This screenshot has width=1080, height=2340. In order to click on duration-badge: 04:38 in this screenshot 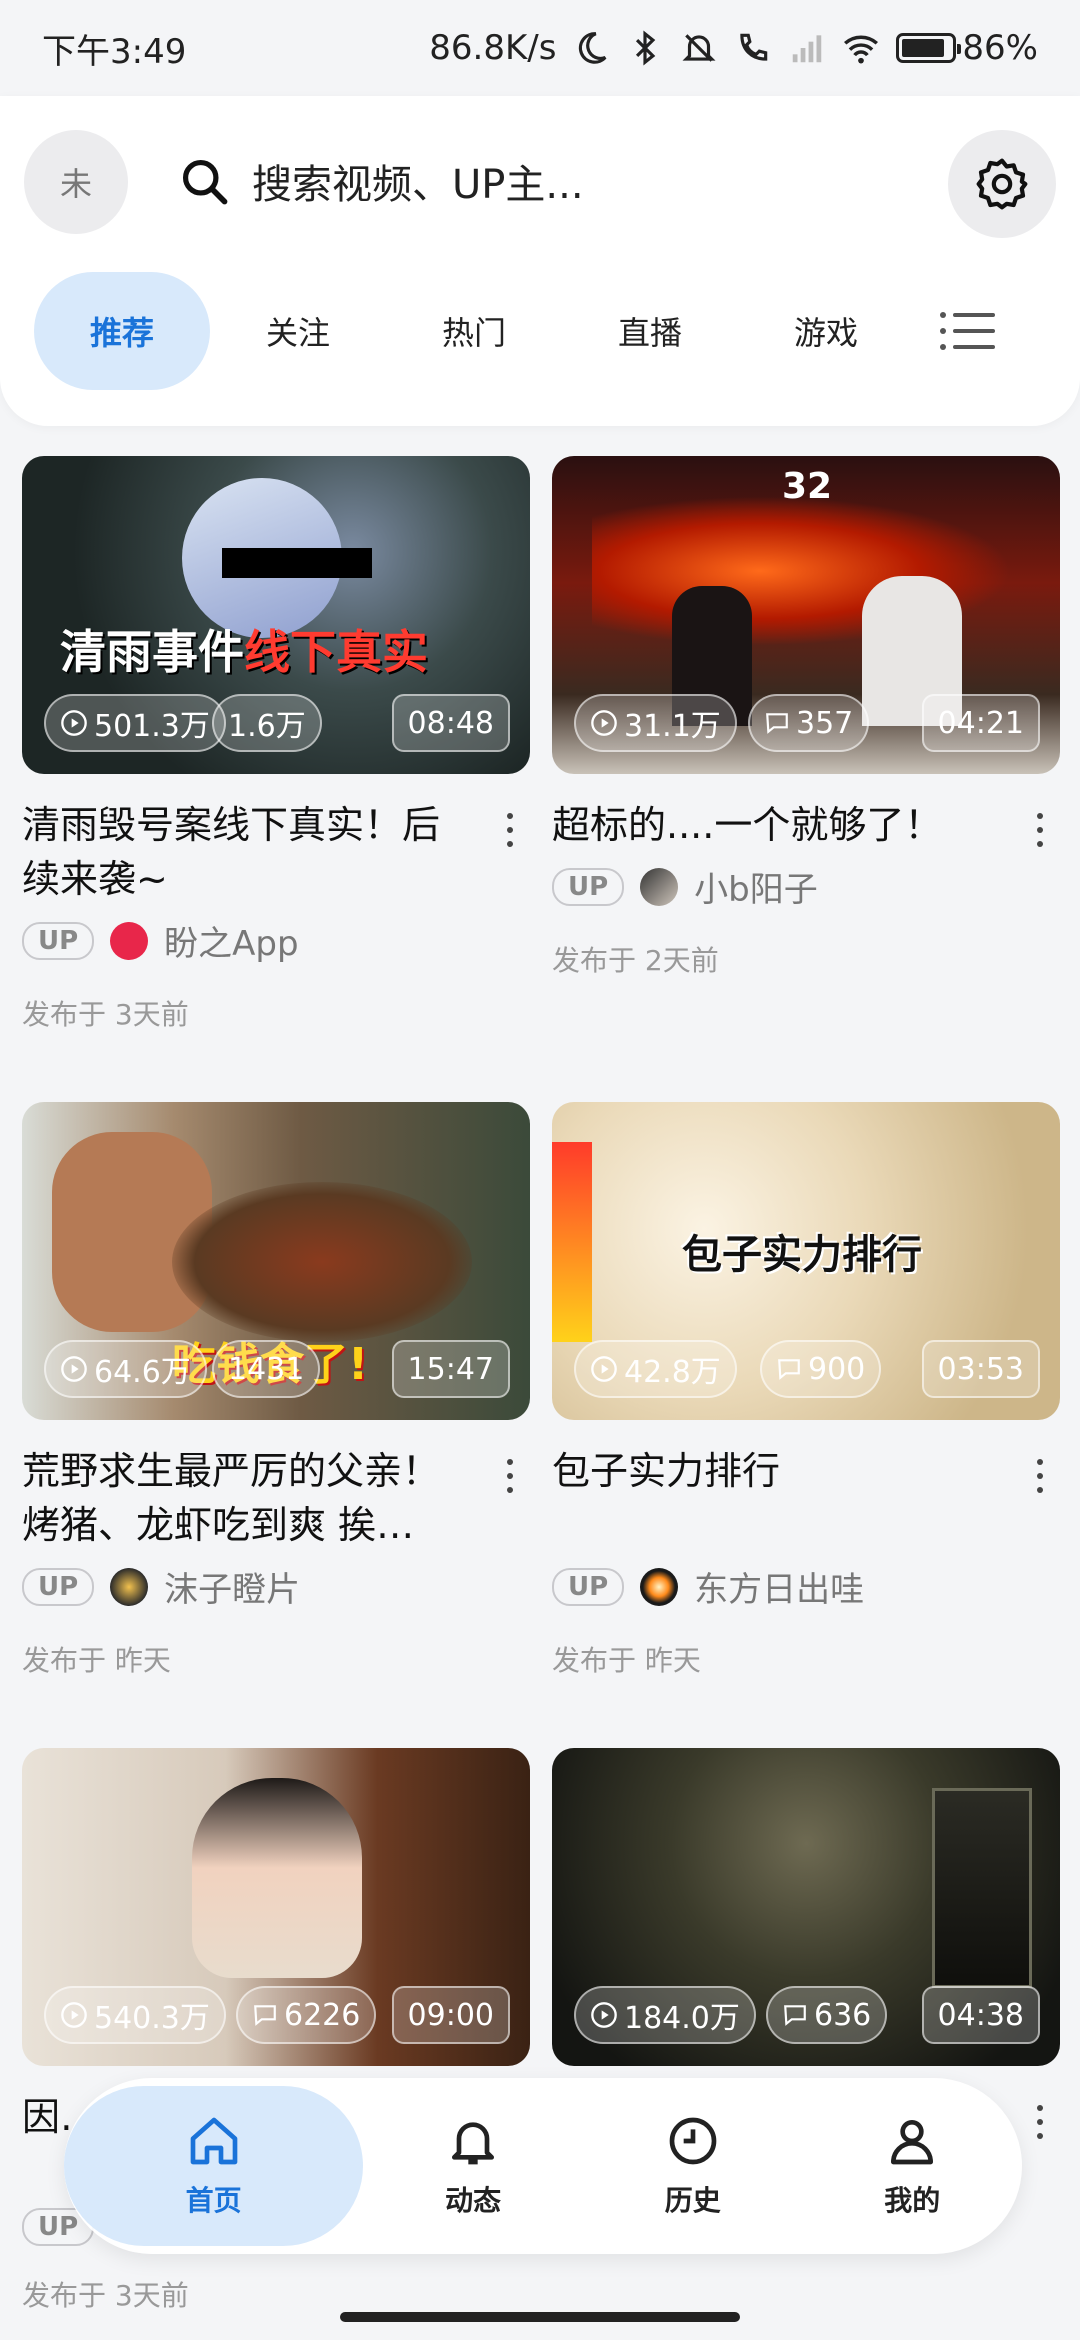, I will do `click(980, 2015)`.